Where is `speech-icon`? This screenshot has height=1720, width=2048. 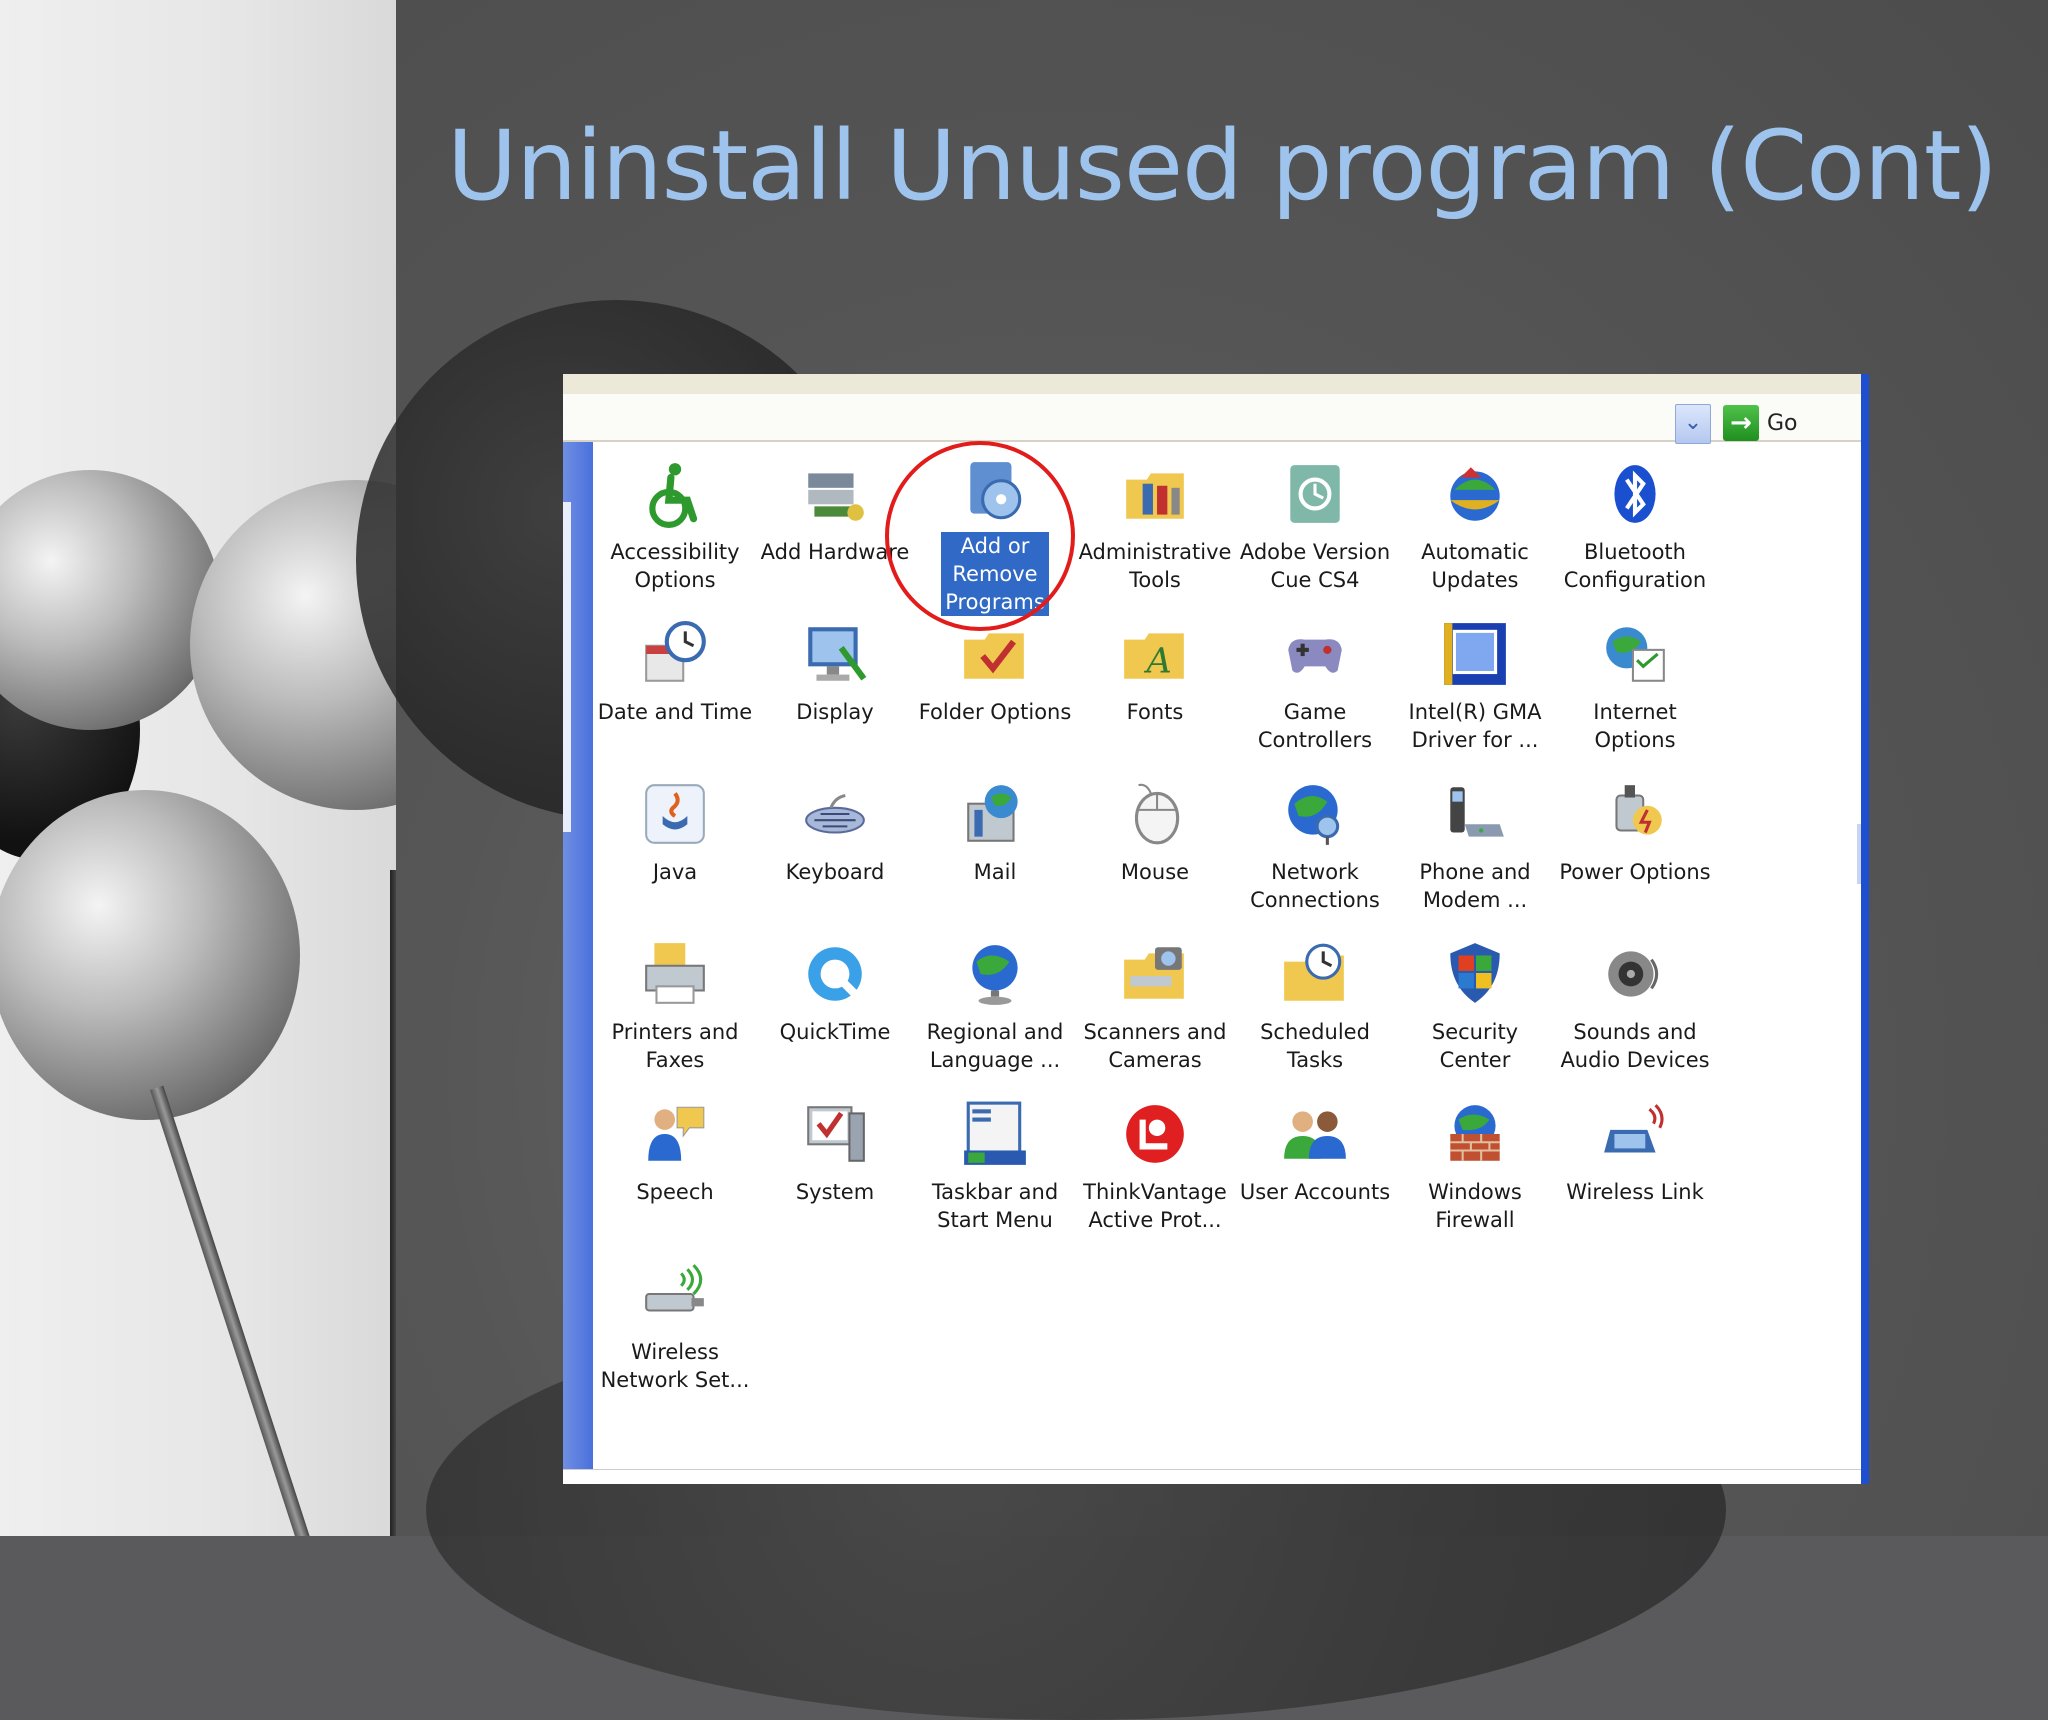
speech-icon is located at coordinates (675, 1134).